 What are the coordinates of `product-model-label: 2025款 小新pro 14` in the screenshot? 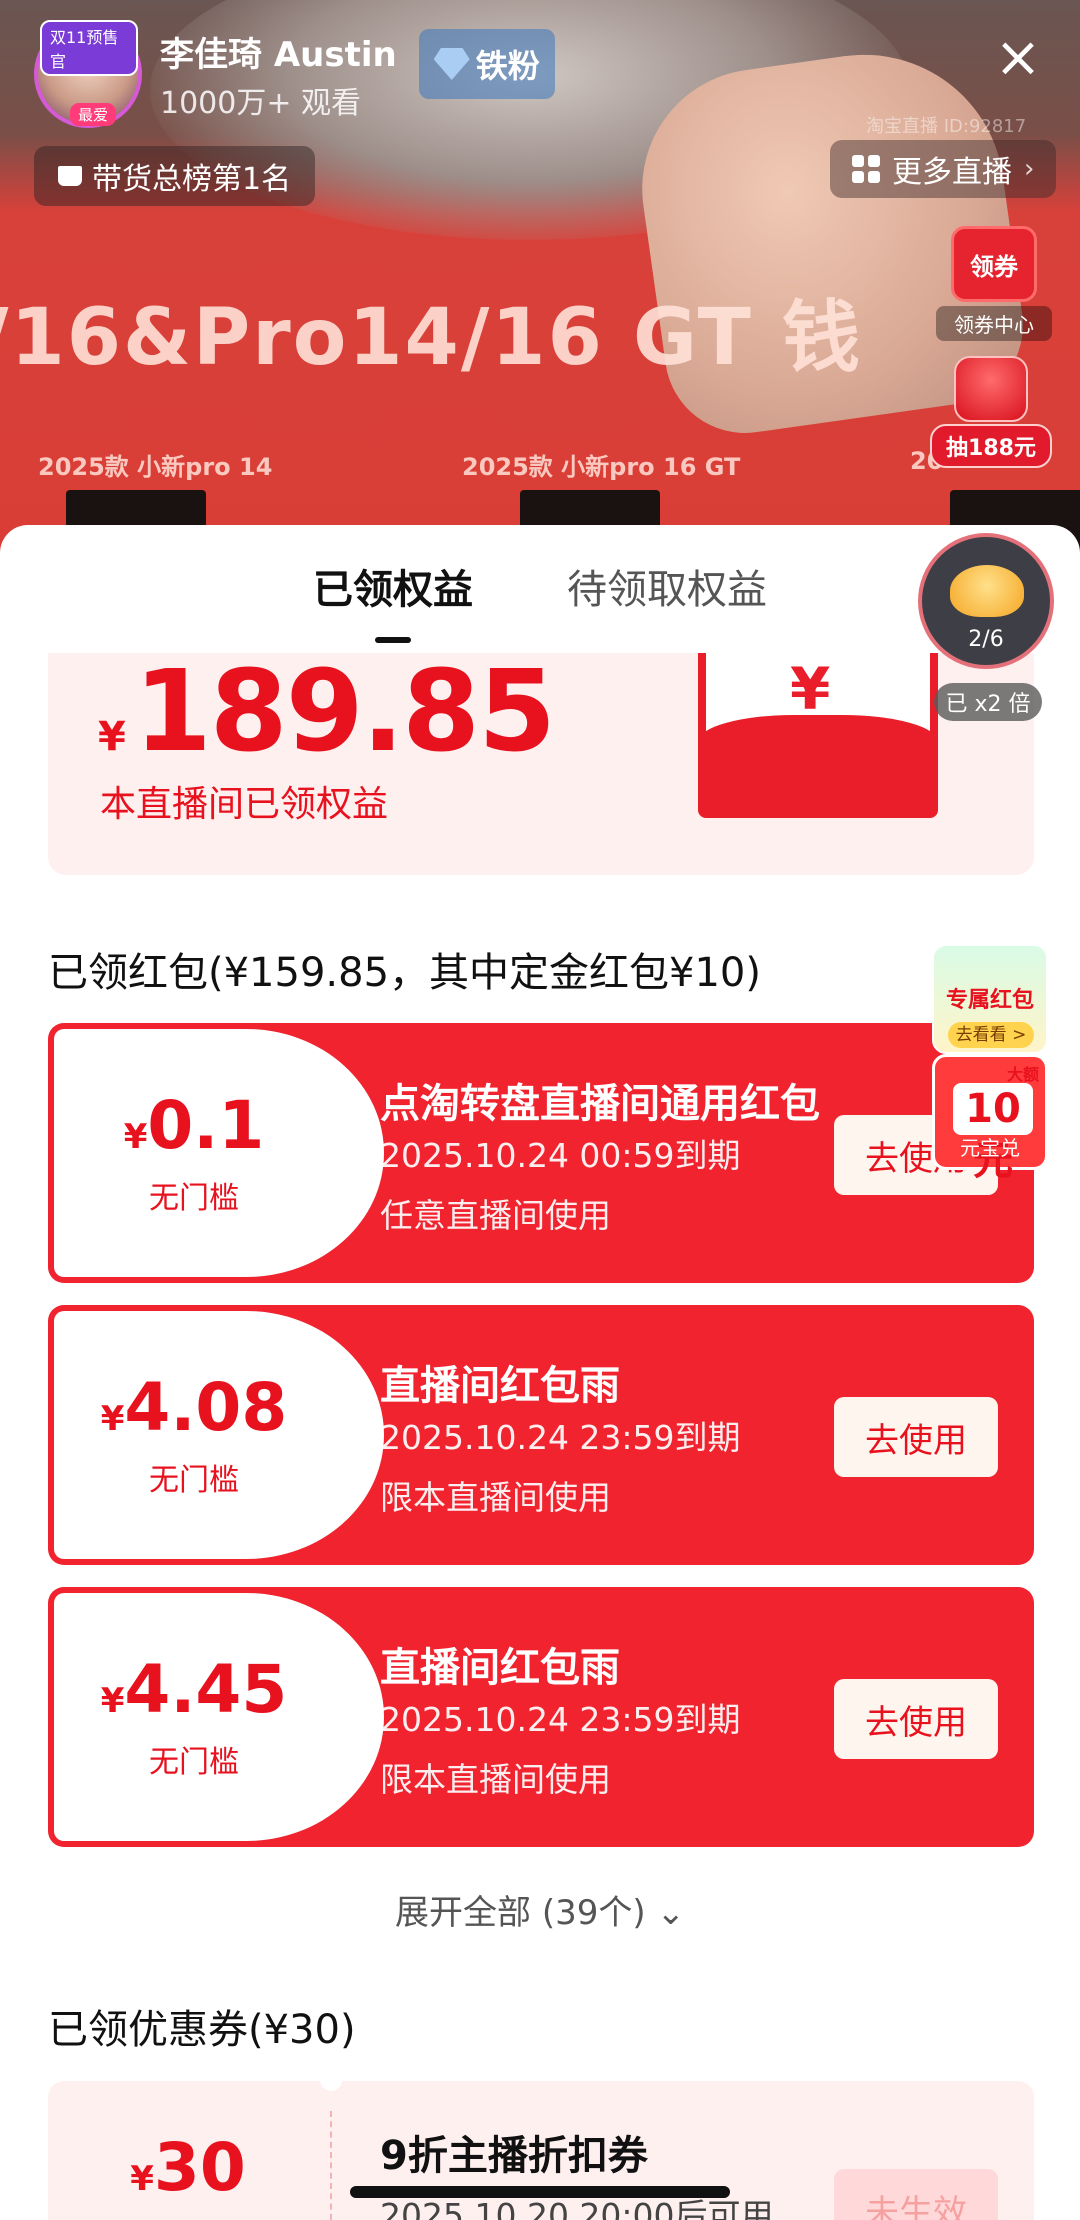 It's located at (155, 467).